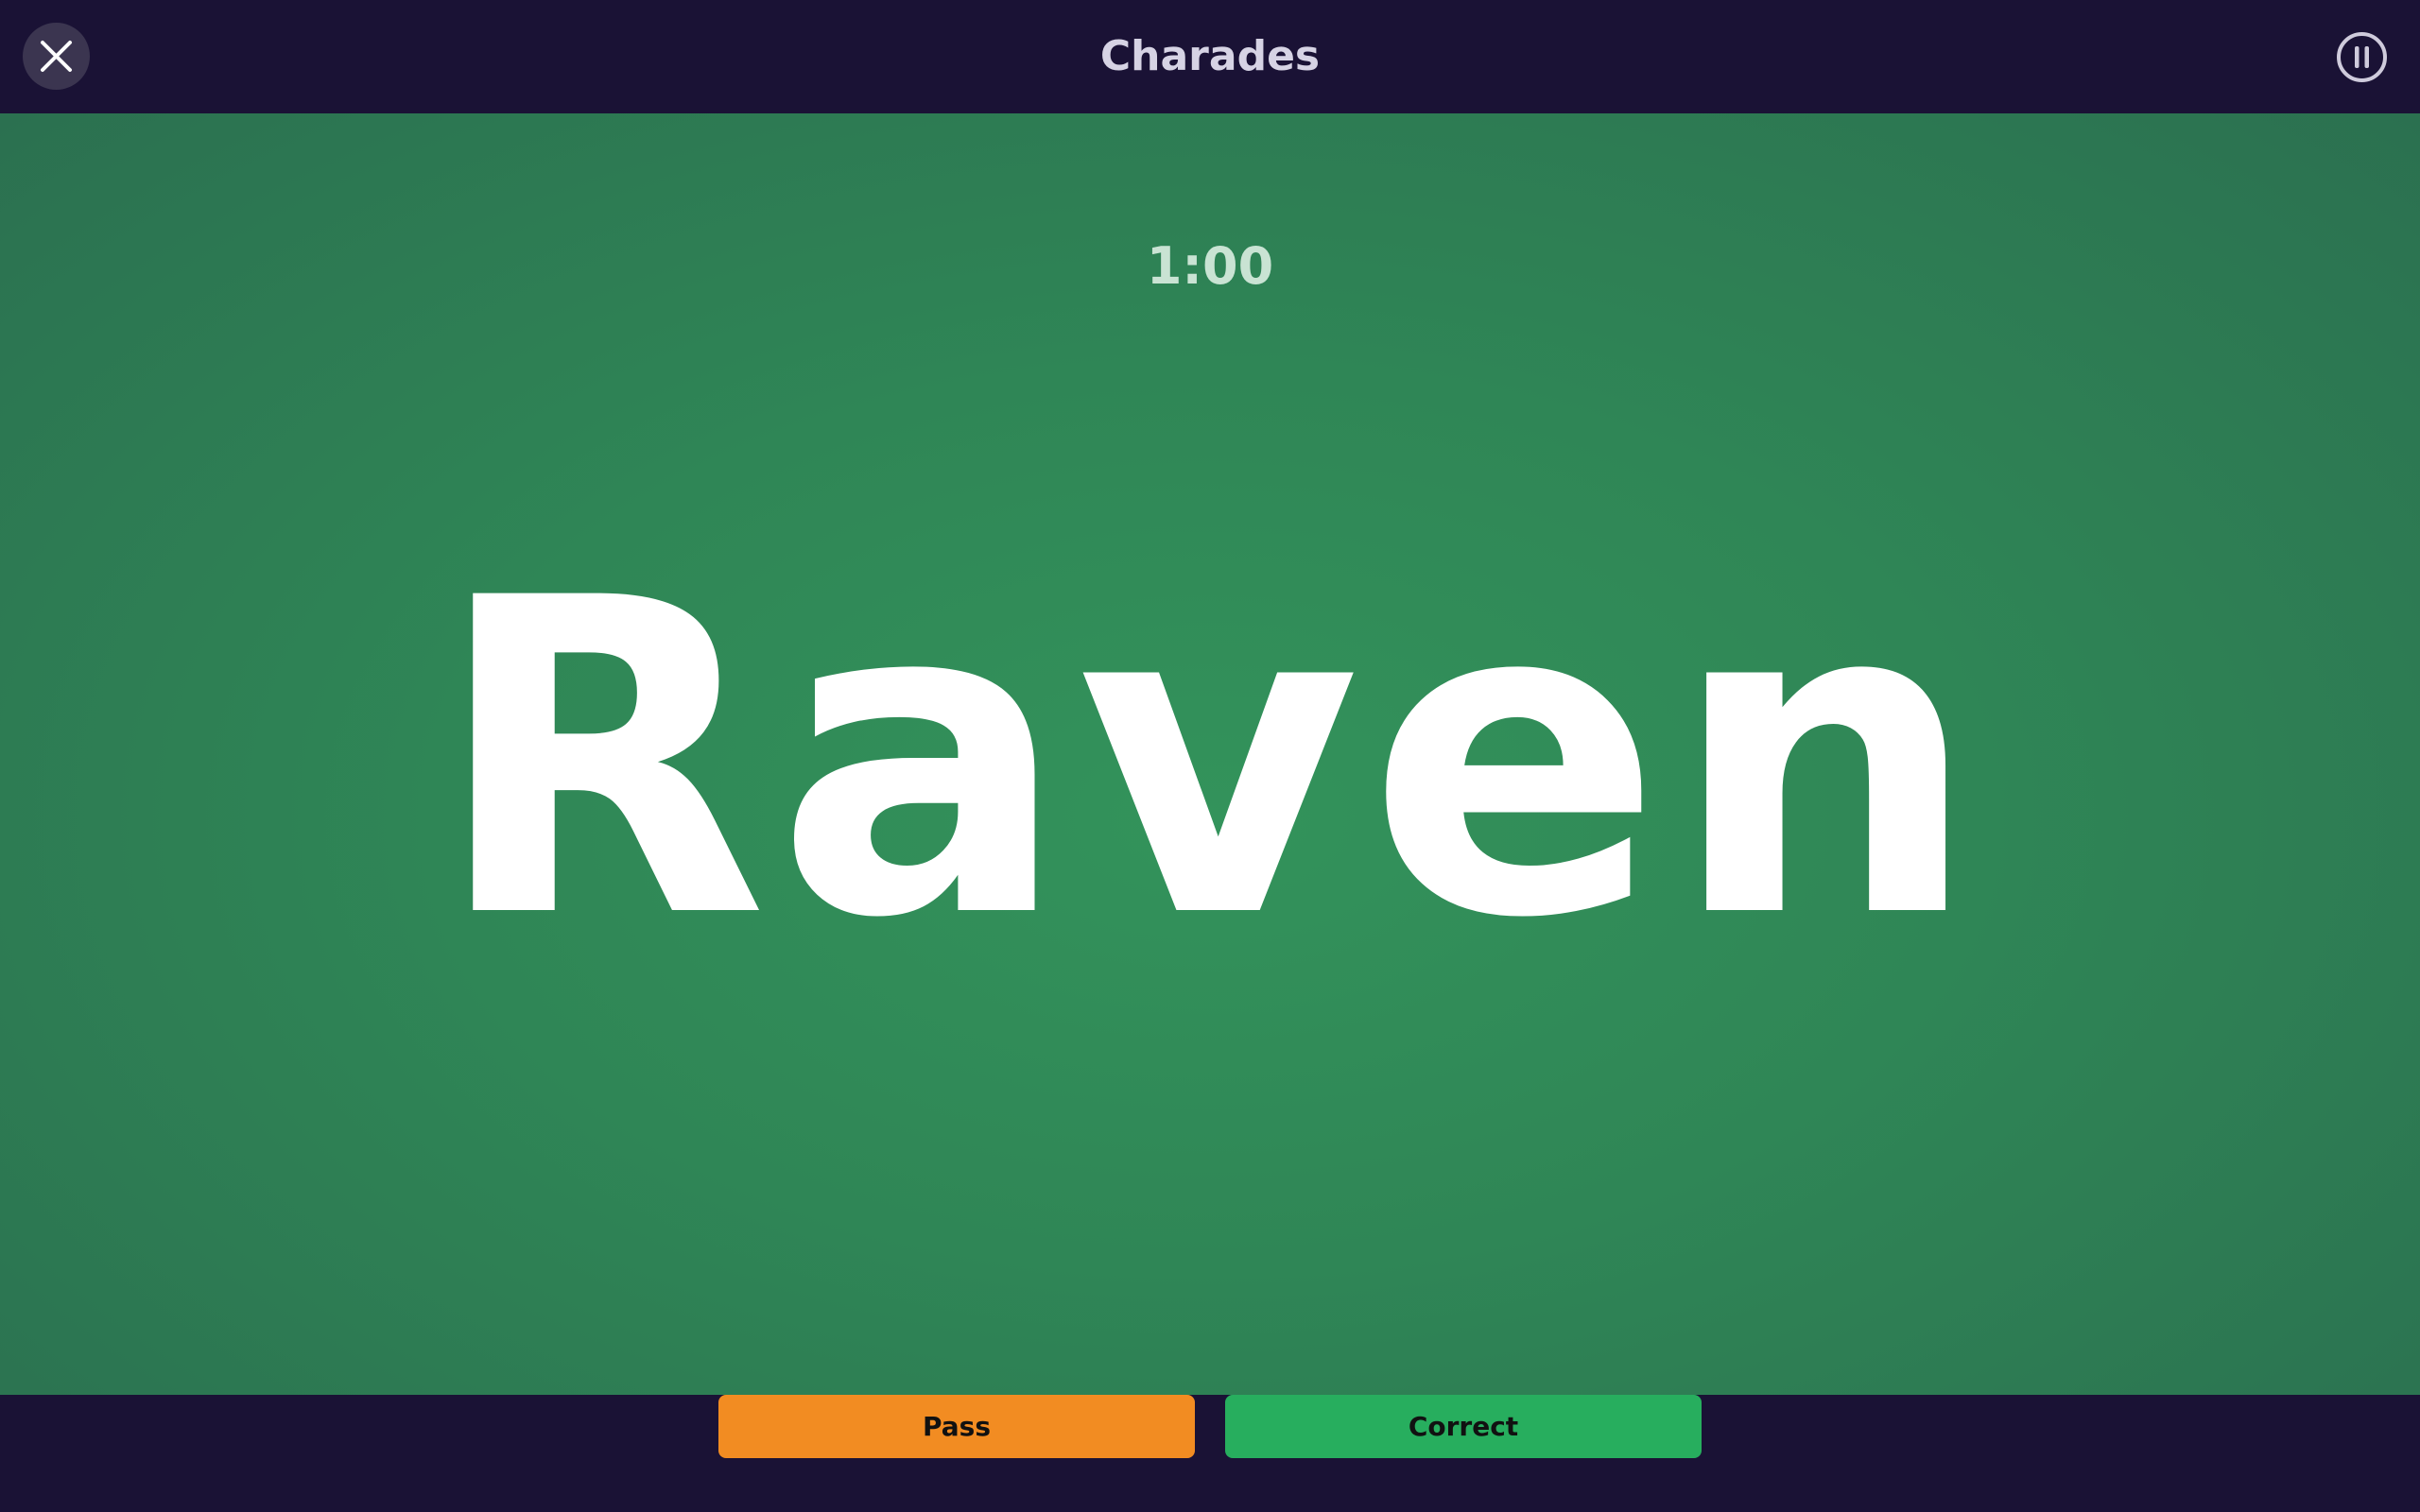  I want to click on bottom-bar: Pass Correct, so click(1210, 1453).